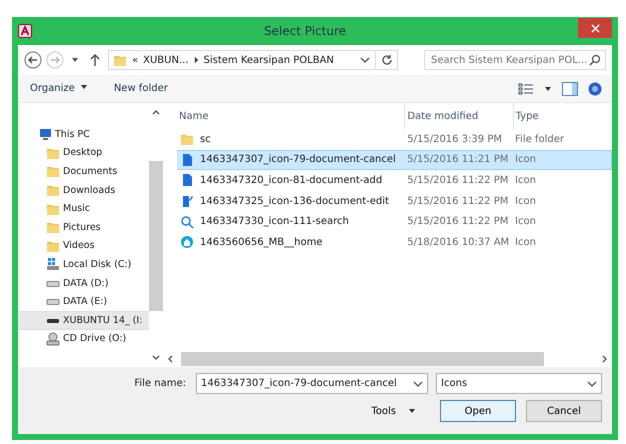 The width and height of the screenshot is (626, 444). Describe the element at coordinates (298, 160) in the screenshot. I see `file-name: 1463347307_icon-79-document-cancel` at that location.